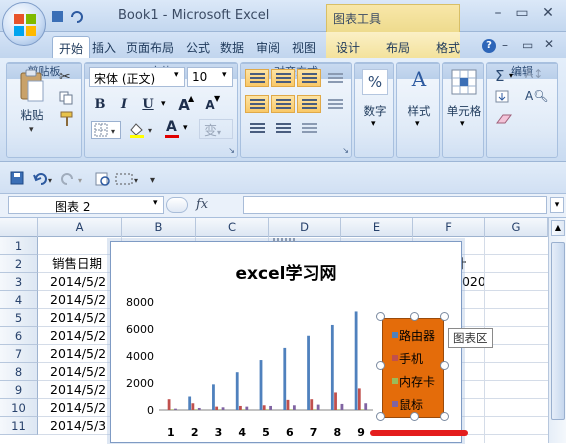  Describe the element at coordinates (19, 390) in the screenshot. I see `row-header-9: 9` at that location.